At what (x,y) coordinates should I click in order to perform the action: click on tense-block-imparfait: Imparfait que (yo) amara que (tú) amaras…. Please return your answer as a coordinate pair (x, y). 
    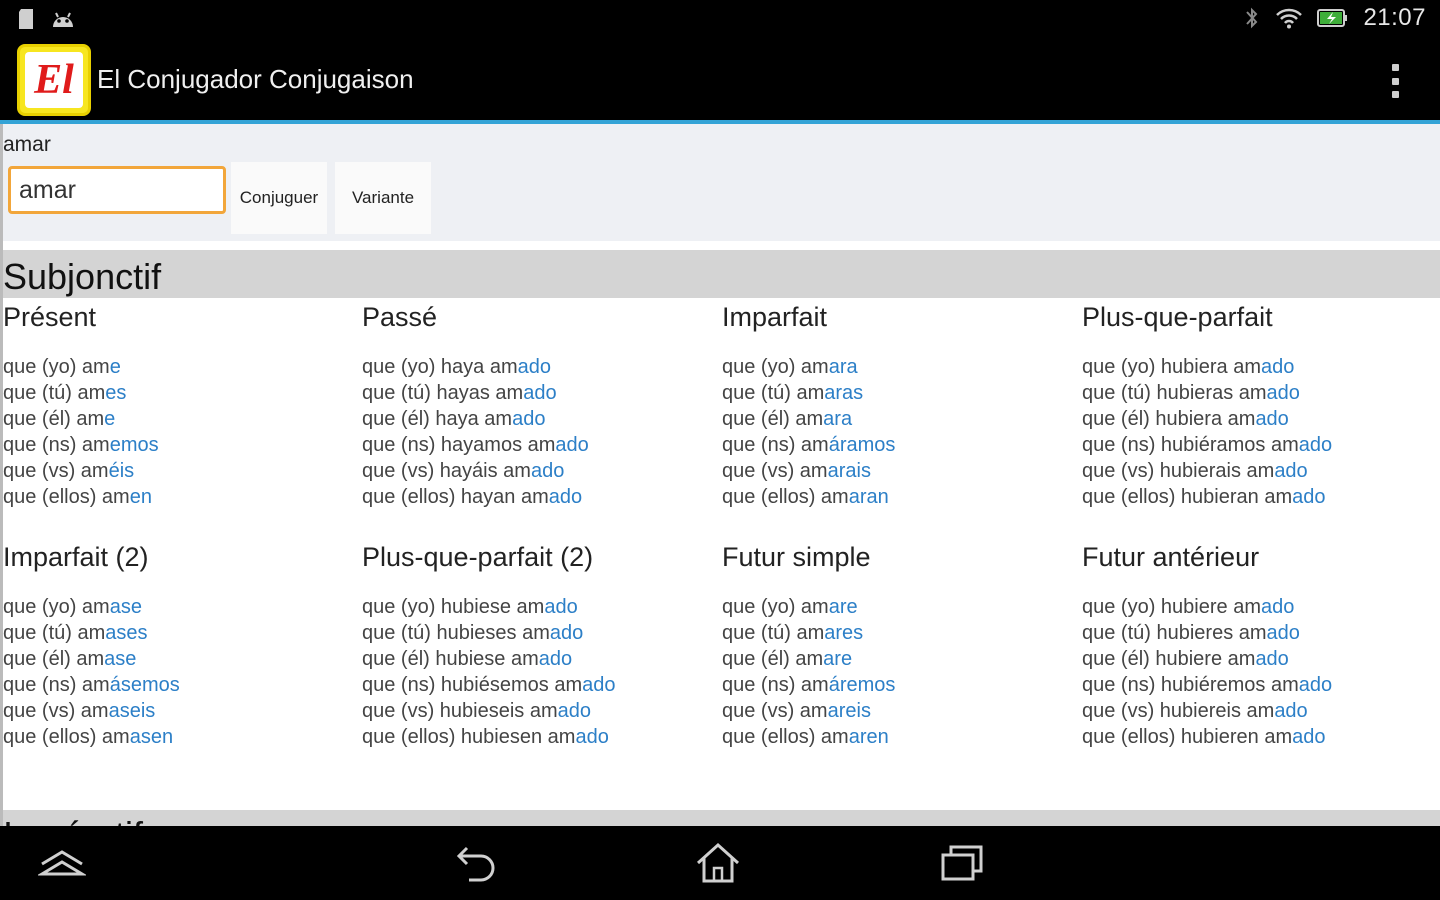
    Looking at the image, I should click on (902, 407).